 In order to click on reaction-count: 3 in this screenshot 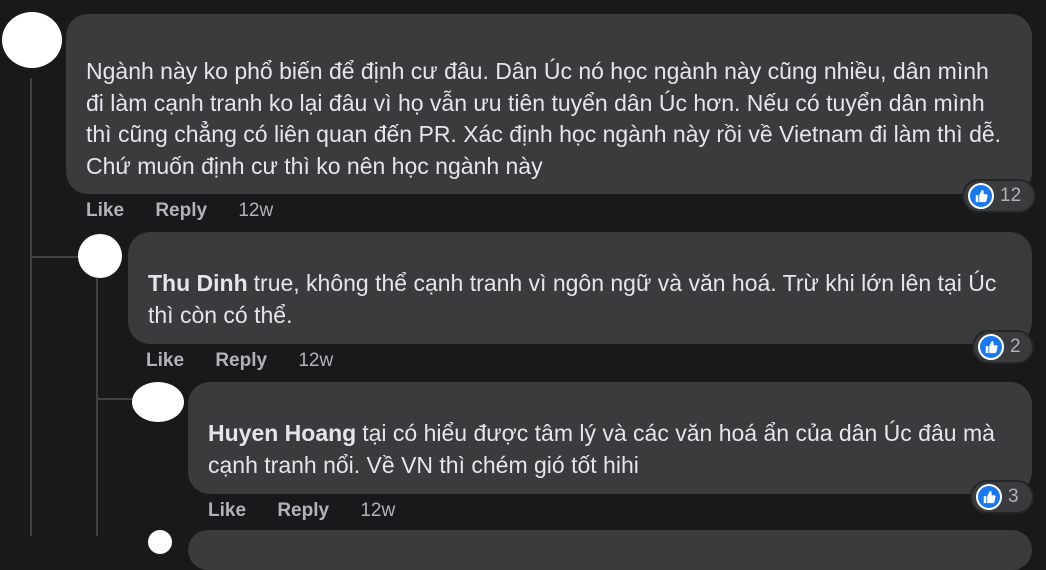, I will do `click(1002, 497)`.